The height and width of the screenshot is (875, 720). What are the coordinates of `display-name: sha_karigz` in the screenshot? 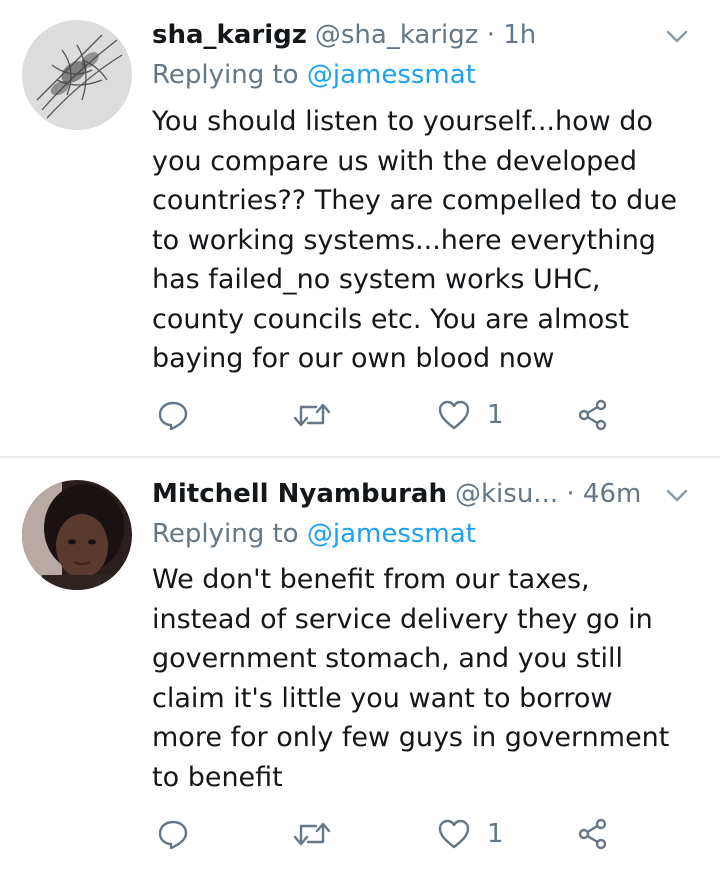 It's located at (229, 35).